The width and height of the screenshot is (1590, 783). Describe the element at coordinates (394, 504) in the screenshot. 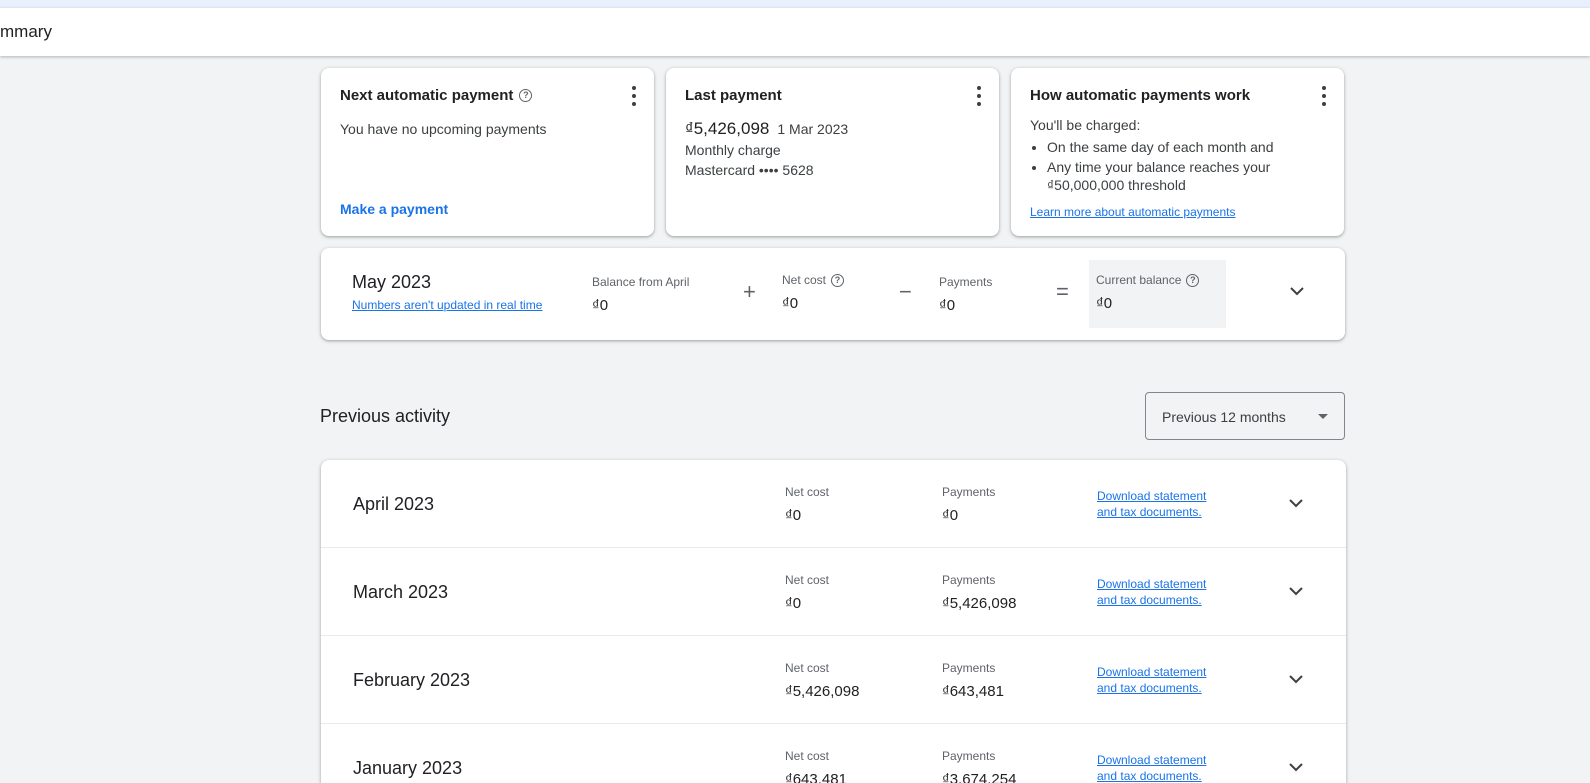

I see `activity-month: April 2023` at that location.